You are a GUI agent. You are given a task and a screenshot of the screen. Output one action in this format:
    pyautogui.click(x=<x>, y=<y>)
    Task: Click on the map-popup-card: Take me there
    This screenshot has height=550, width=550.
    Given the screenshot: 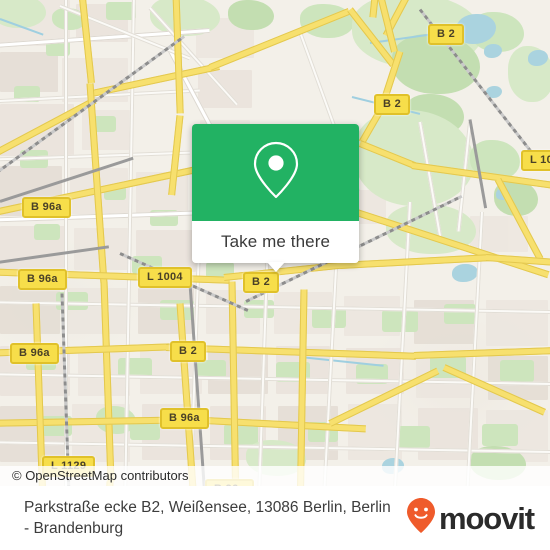 What is the action you would take?
    pyautogui.click(x=275, y=198)
    